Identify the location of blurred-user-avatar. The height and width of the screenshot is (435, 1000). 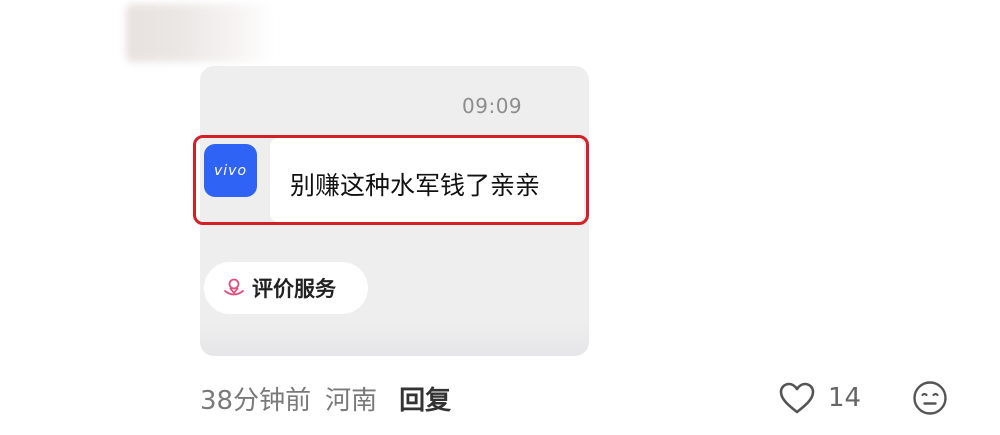
(200, 33).